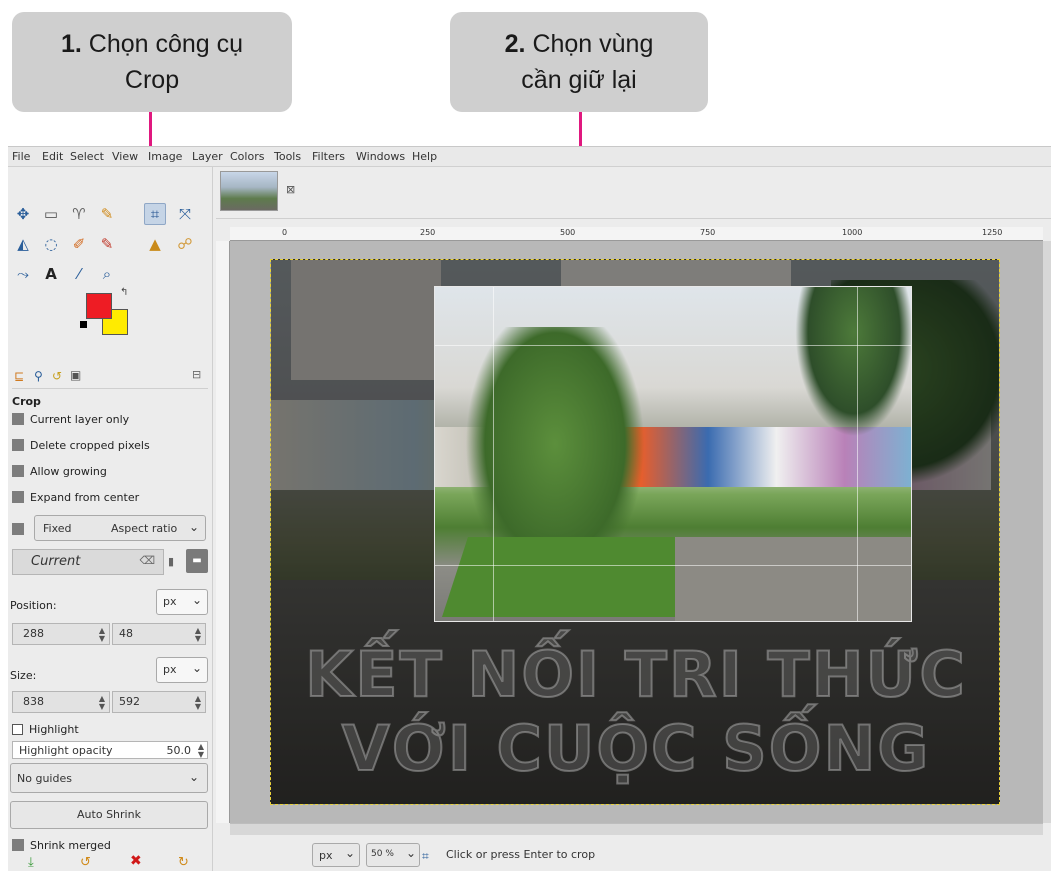  I want to click on highlight-opacity-label: Highlight opacity, so click(66, 750).